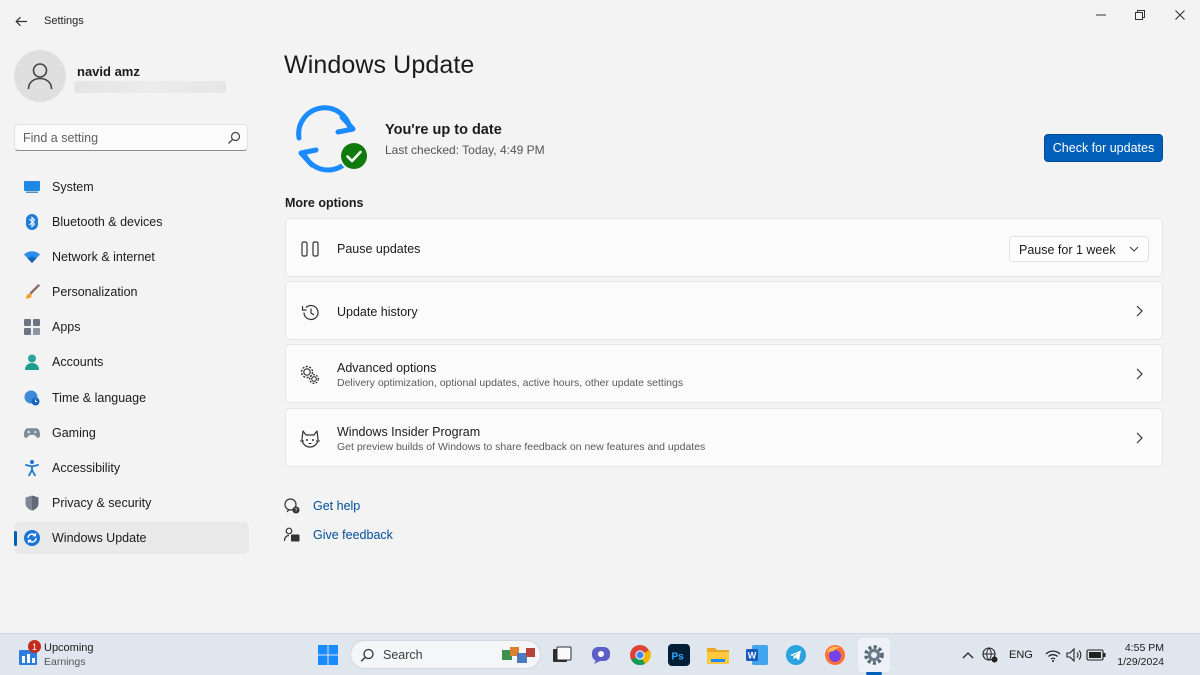  What do you see at coordinates (835, 655) in the screenshot?
I see `firefox-icon` at bounding box center [835, 655].